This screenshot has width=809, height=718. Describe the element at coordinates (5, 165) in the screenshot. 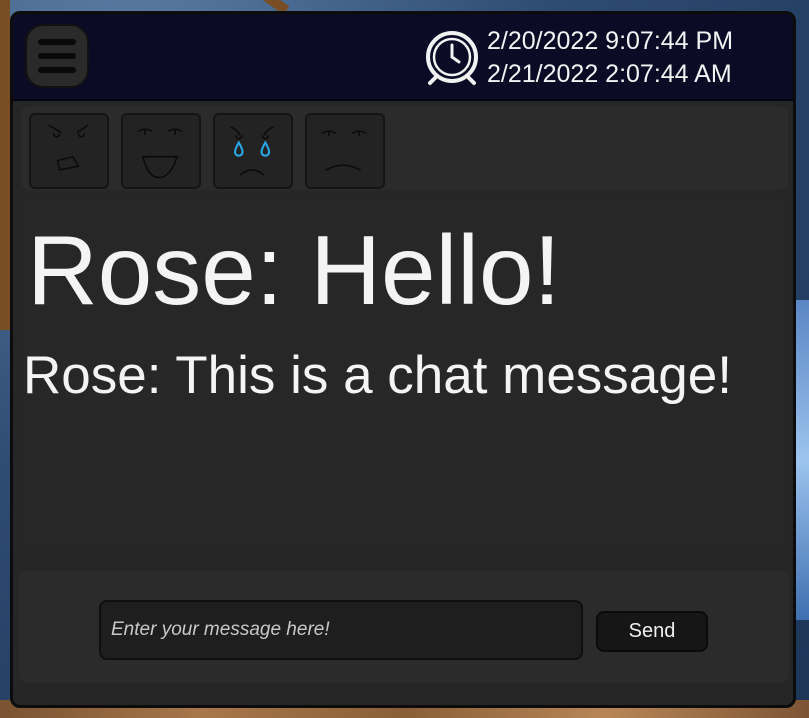

I see `background-beam` at that location.